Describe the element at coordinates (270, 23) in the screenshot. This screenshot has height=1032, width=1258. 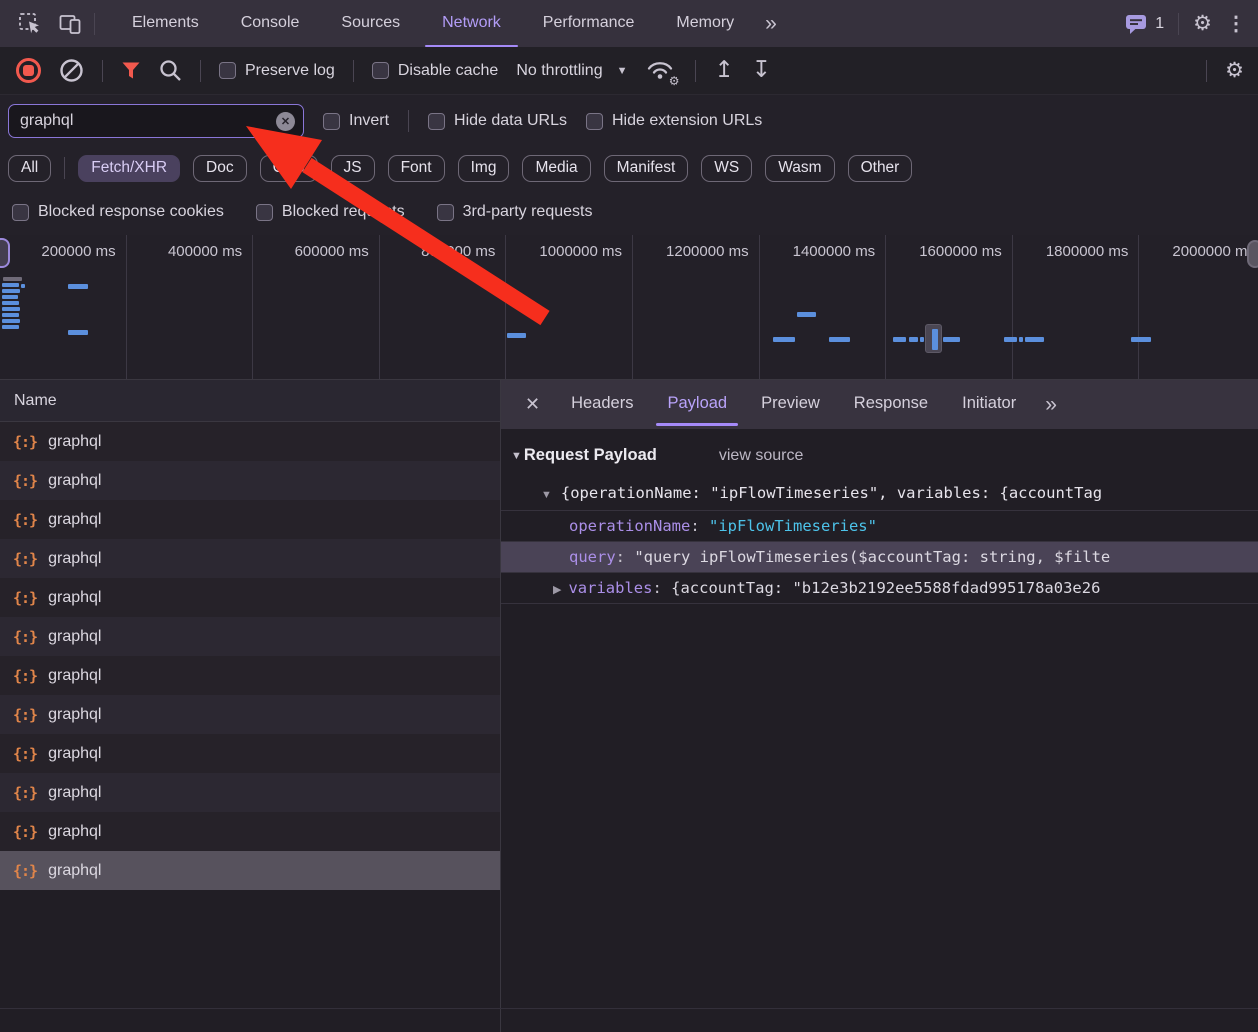
I see `tab-console: Console` at that location.